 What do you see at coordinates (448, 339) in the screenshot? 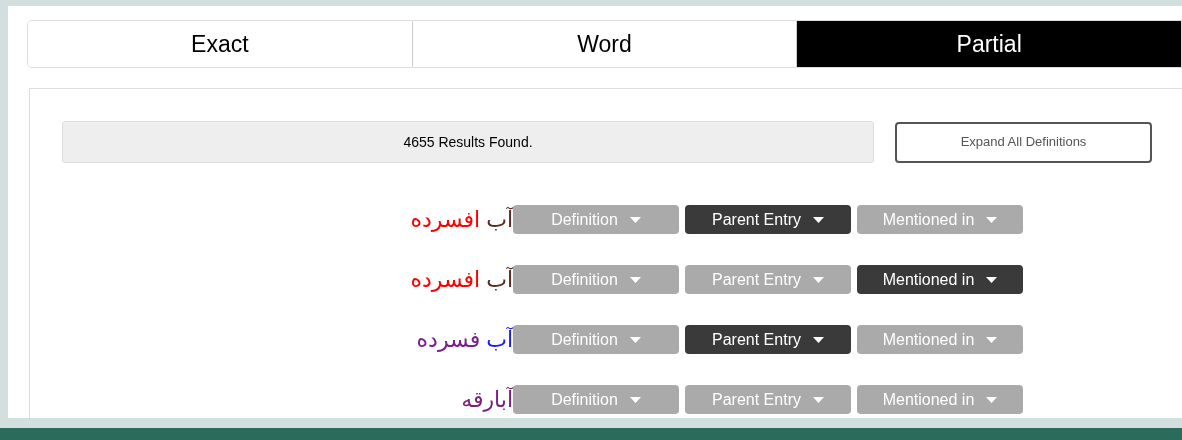
I see `persian-word: فسرده` at bounding box center [448, 339].